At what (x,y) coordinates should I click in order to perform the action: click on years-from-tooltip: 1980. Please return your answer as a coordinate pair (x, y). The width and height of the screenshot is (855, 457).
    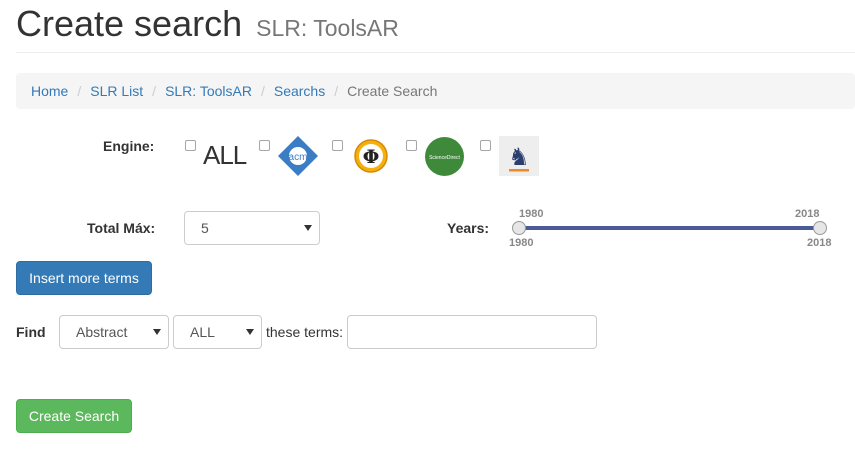
    Looking at the image, I should click on (531, 214).